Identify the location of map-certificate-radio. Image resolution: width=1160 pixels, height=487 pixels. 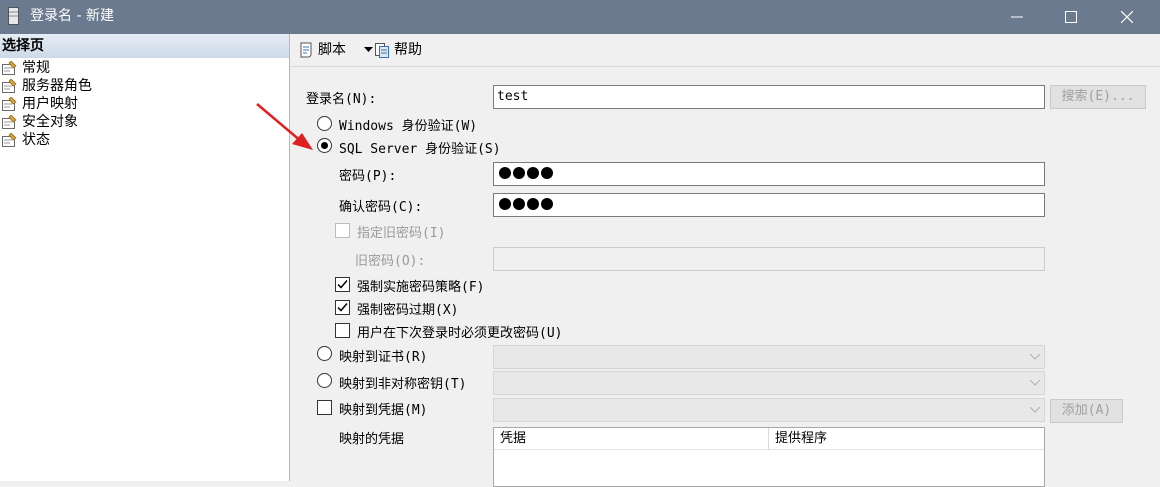
(324, 353).